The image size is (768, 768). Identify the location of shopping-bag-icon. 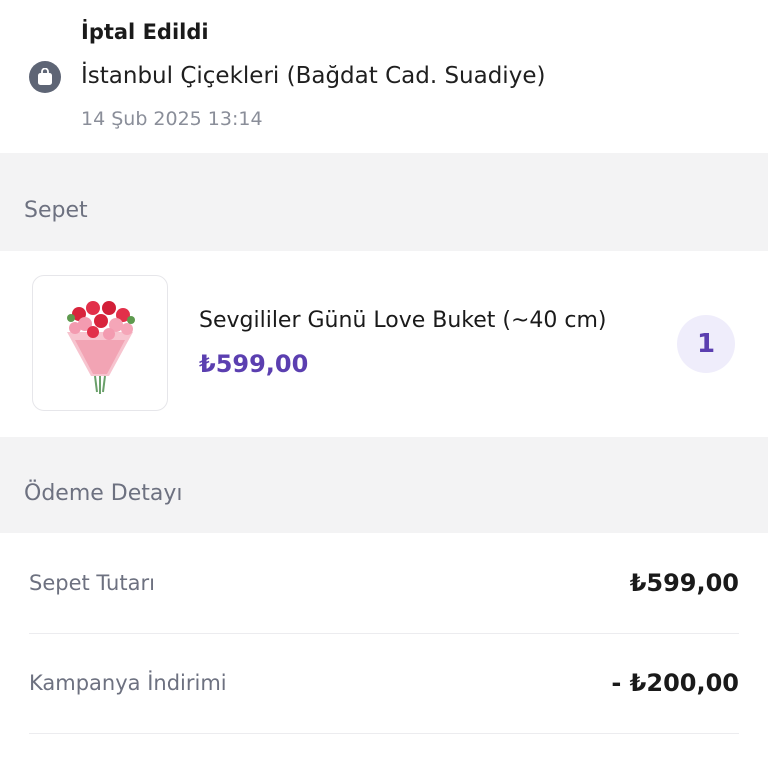
(45, 77).